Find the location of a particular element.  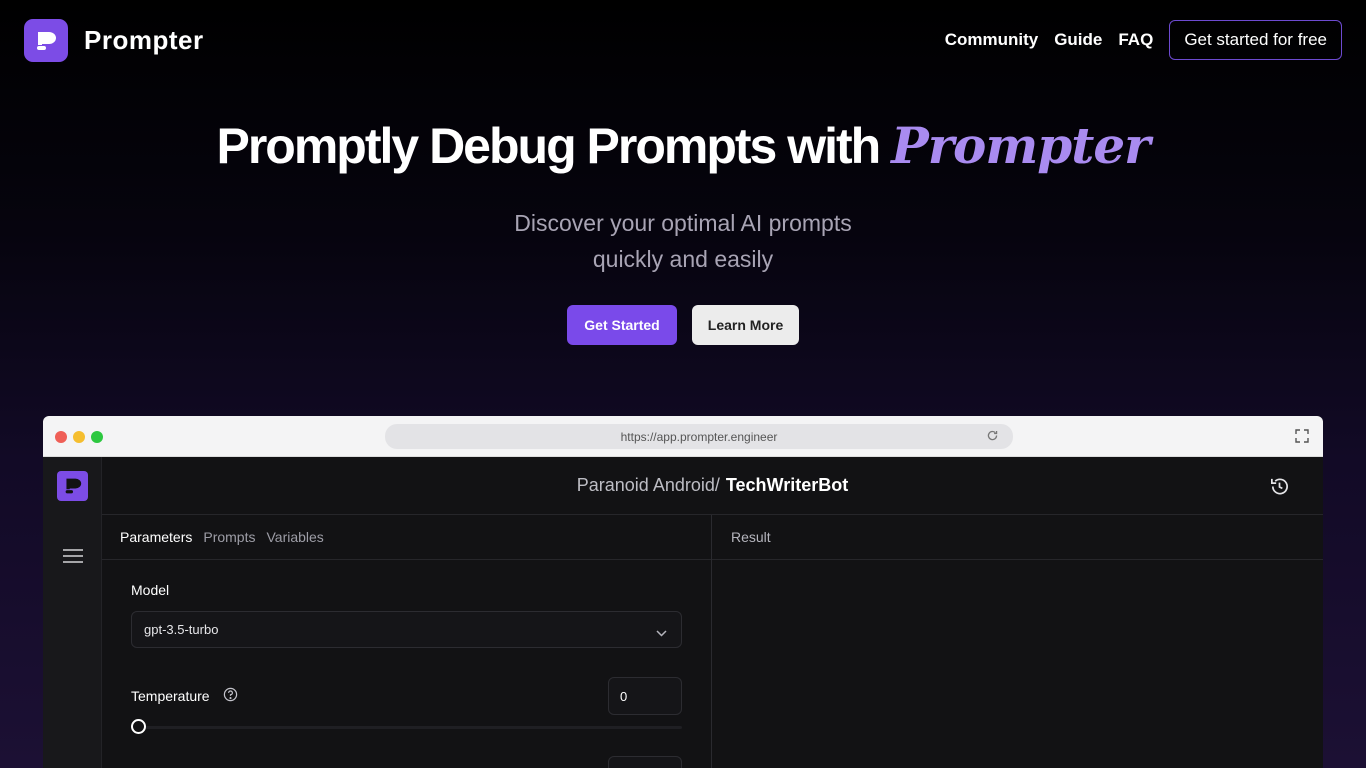

hamburger-menu-icon is located at coordinates (73, 558).